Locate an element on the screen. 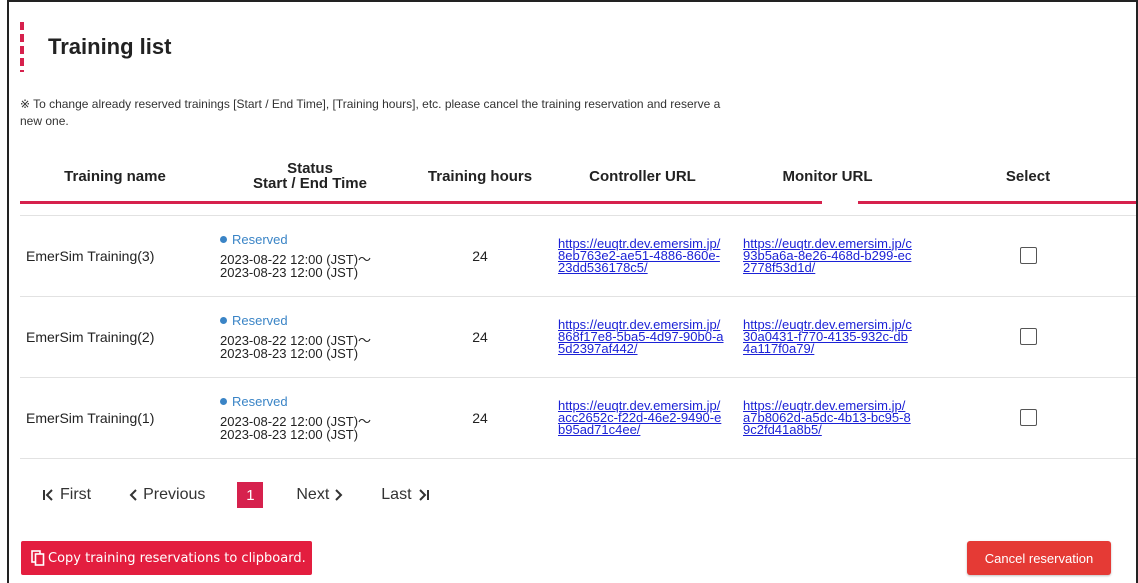 This screenshot has height=583, width=1138. pager-last-label: Last is located at coordinates (396, 494).